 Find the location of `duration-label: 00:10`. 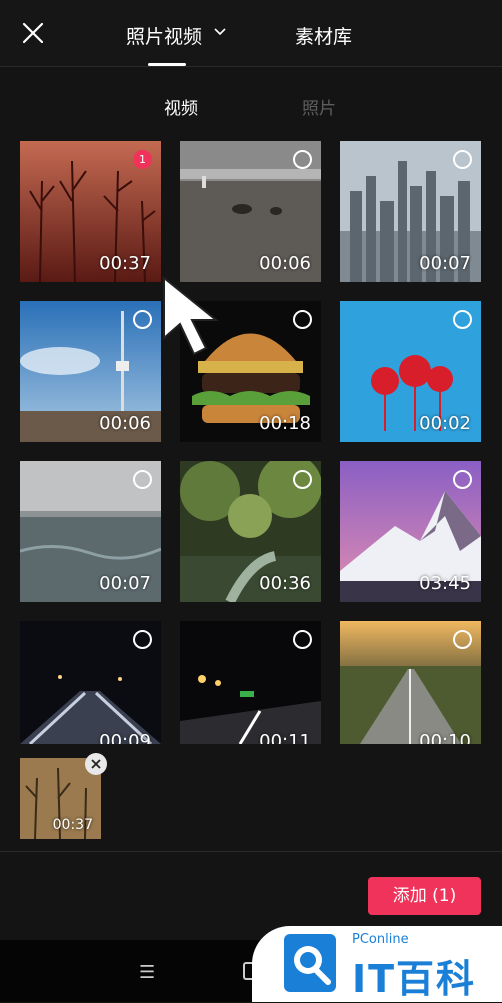

duration-label: 00:10 is located at coordinates (445, 737).